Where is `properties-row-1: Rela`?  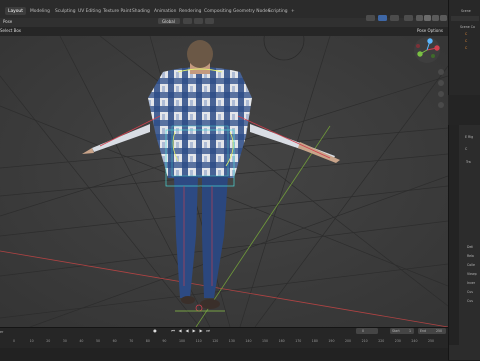 properties-row-1: Rela is located at coordinates (470, 256).